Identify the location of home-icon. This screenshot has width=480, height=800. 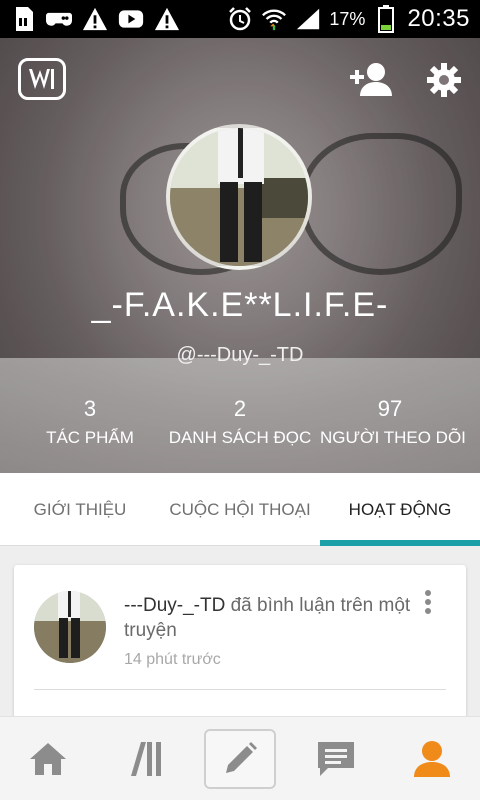
(48, 759).